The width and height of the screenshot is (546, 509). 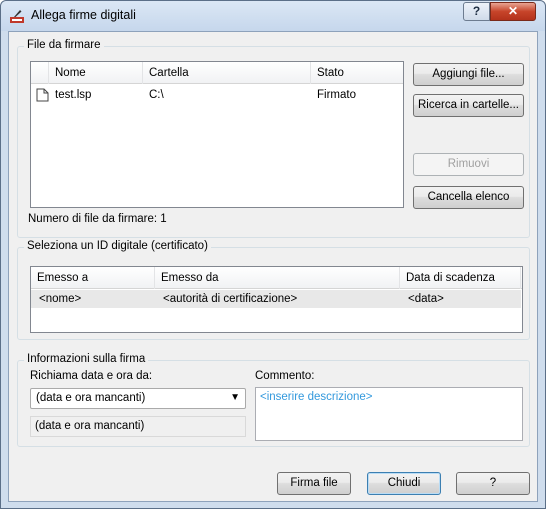 I want to click on signature-info-legend: Informazioni sulla firma, so click(x=86, y=359).